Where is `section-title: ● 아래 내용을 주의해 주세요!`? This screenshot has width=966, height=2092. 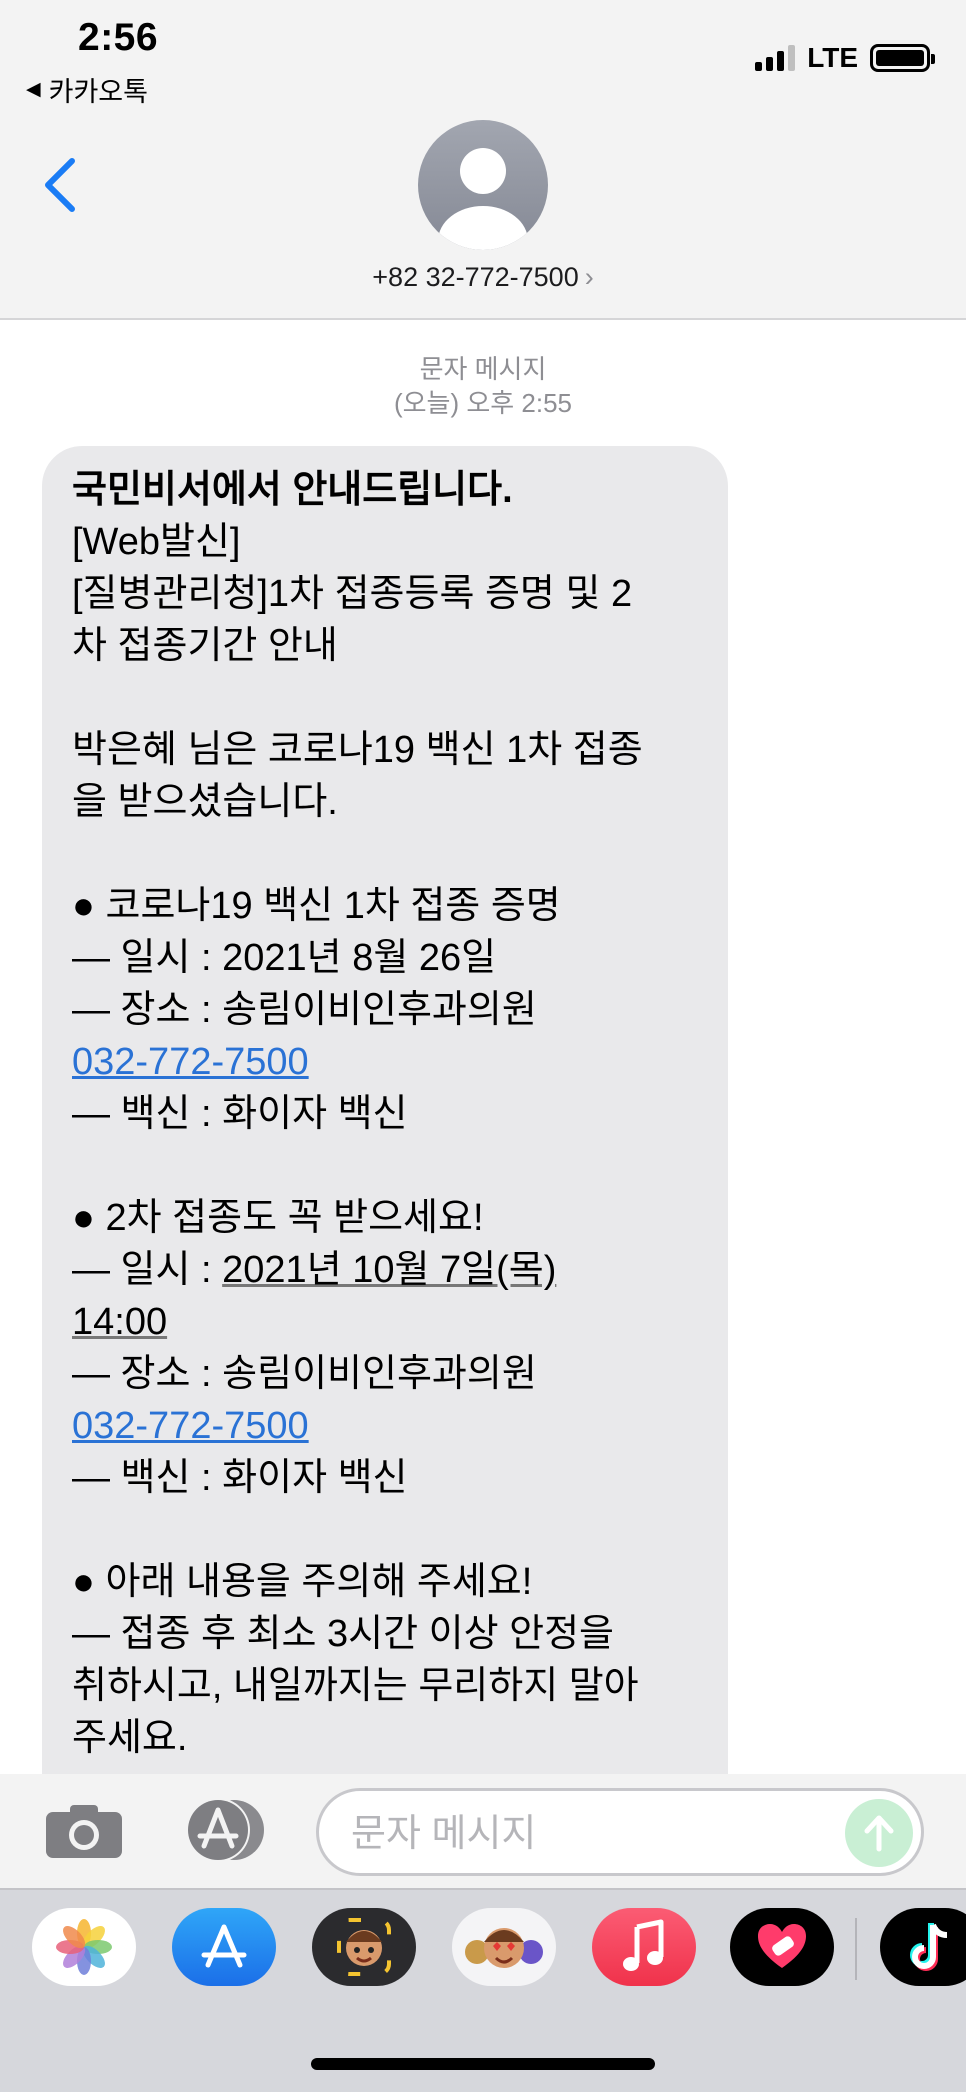 section-title: ● 아래 내용을 주의해 주세요! is located at coordinates (302, 1582).